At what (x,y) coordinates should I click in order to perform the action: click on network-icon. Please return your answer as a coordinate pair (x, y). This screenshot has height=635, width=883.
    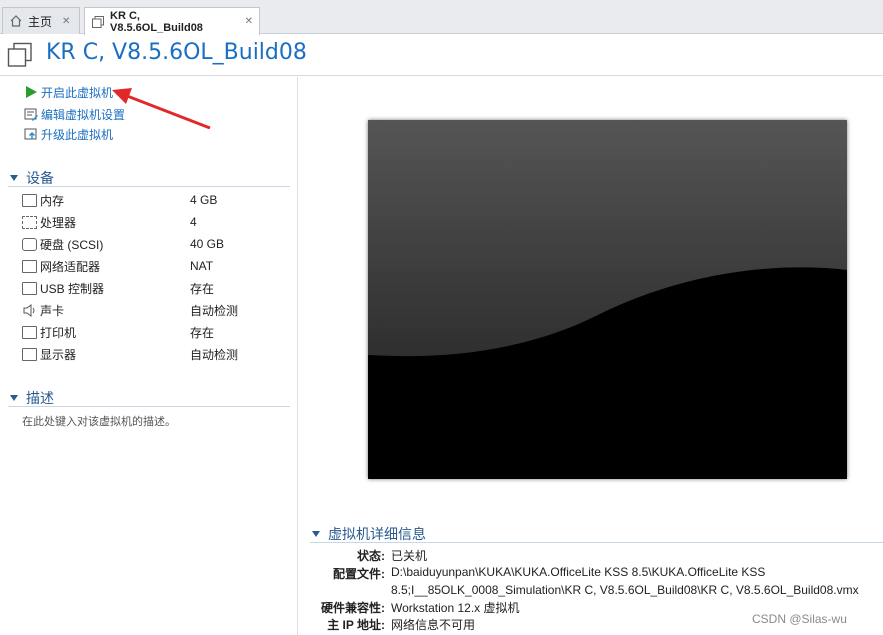
    Looking at the image, I should click on (29, 266).